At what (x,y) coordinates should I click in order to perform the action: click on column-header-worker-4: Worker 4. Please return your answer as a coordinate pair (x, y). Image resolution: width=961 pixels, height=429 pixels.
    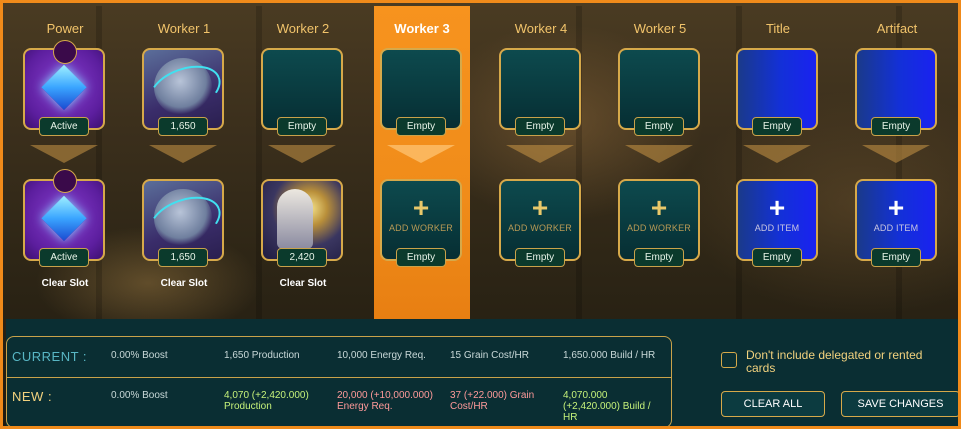
    Looking at the image, I should click on (541, 28).